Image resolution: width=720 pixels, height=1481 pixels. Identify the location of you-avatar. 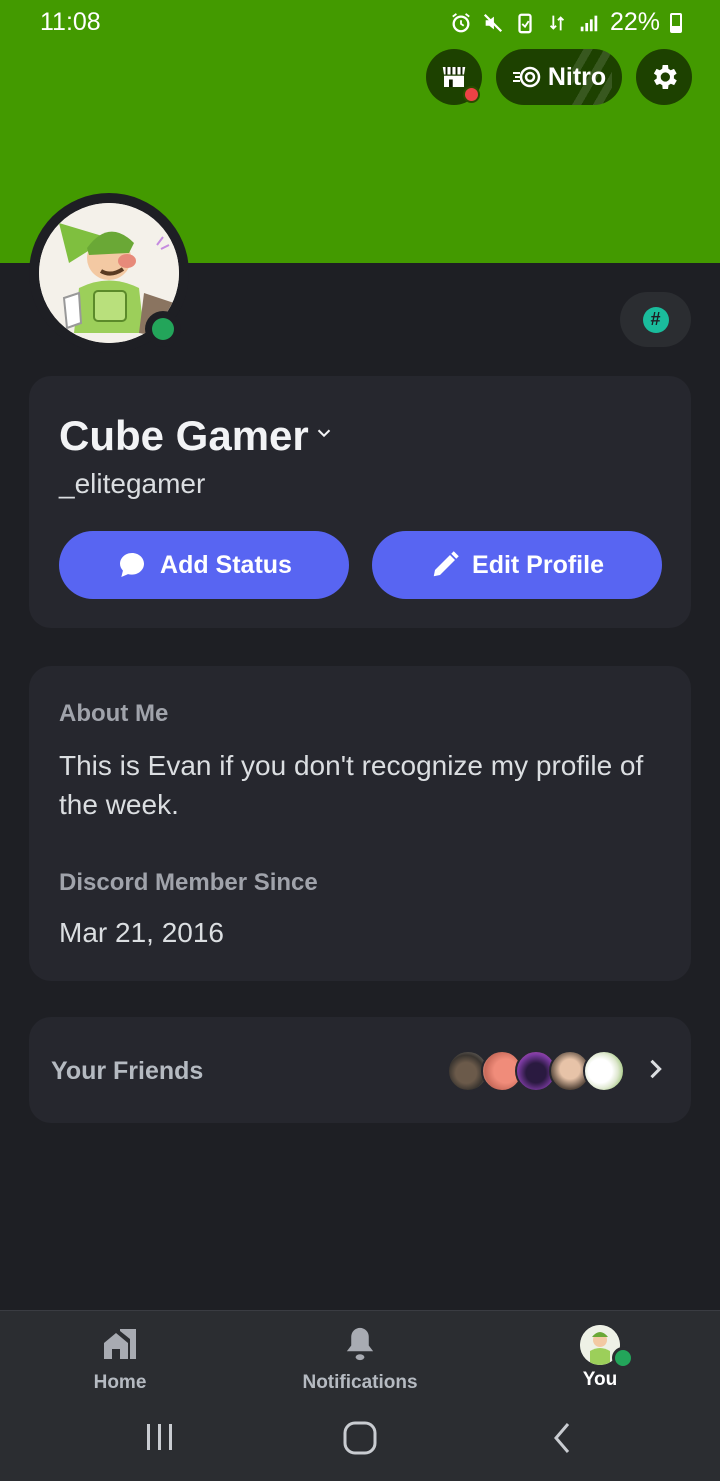
(607, 1347).